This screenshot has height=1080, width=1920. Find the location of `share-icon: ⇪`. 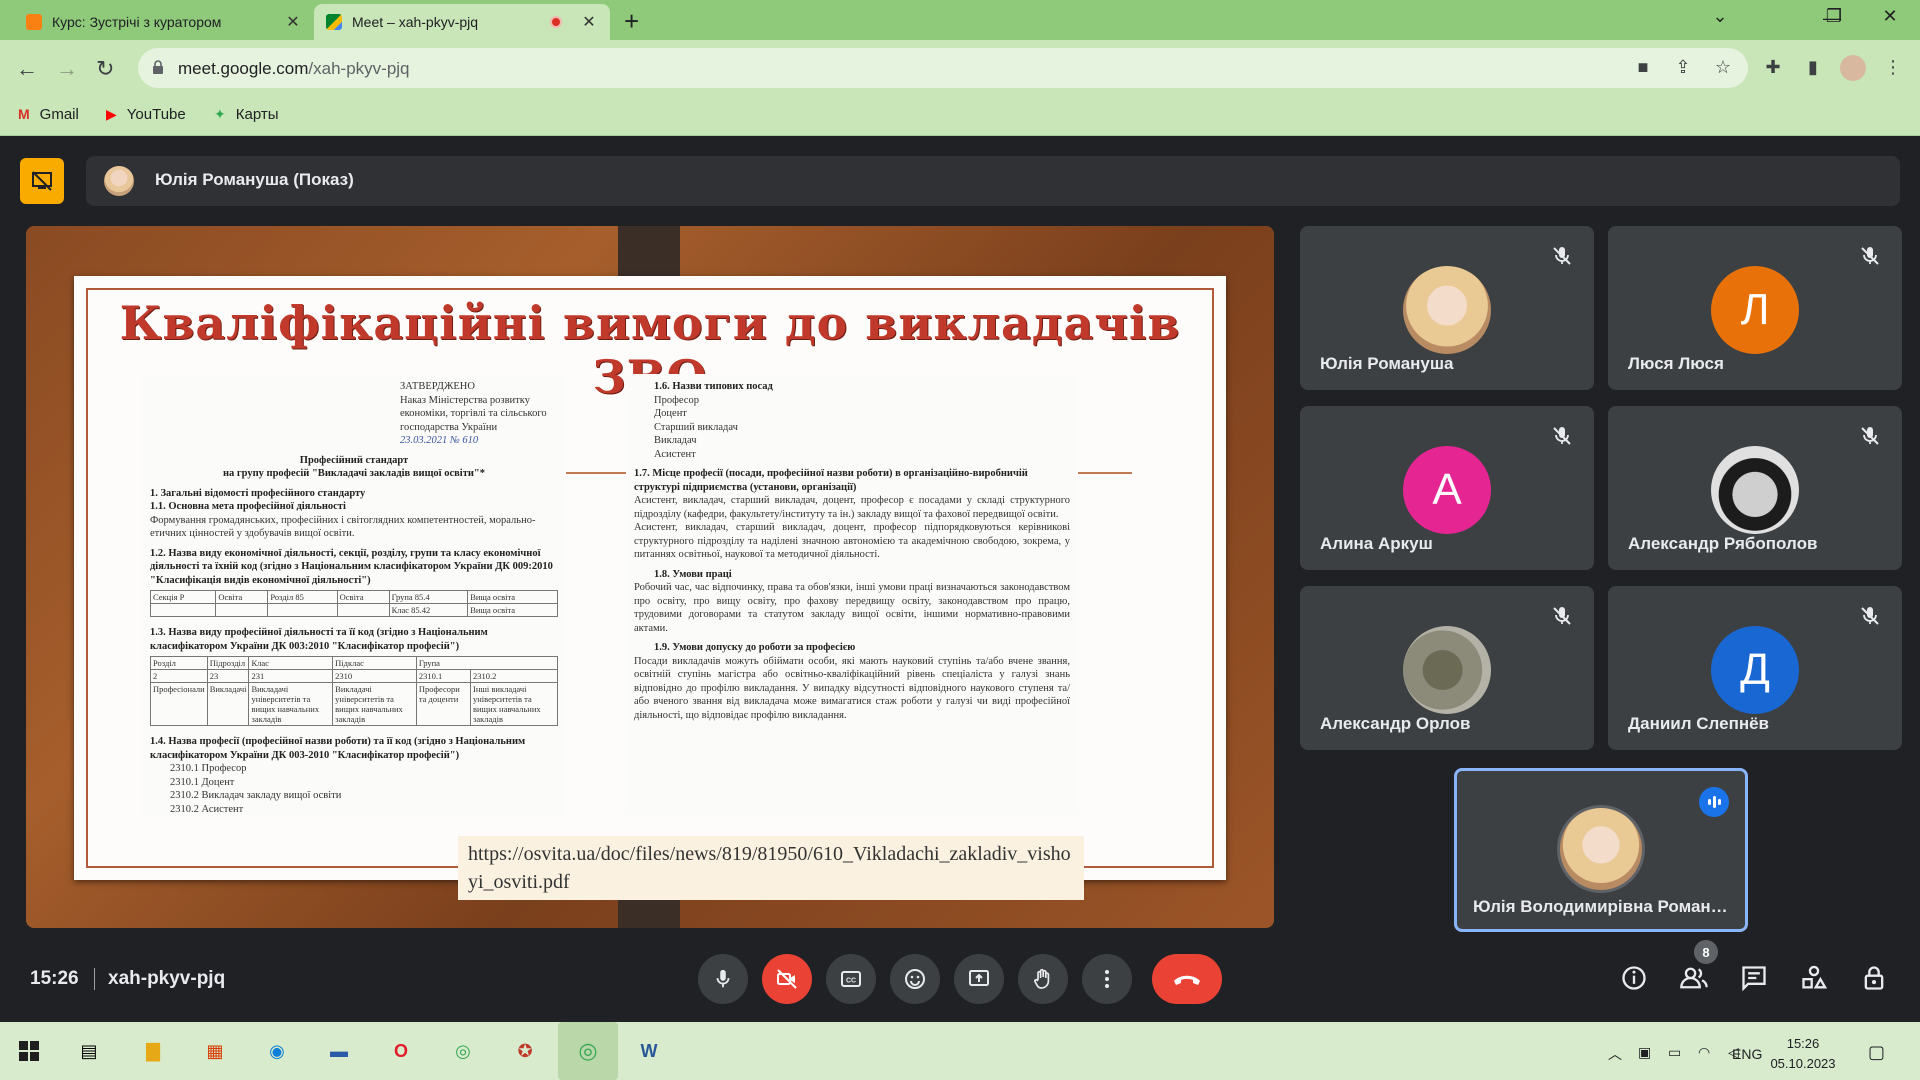

share-icon: ⇪ is located at coordinates (1683, 67).